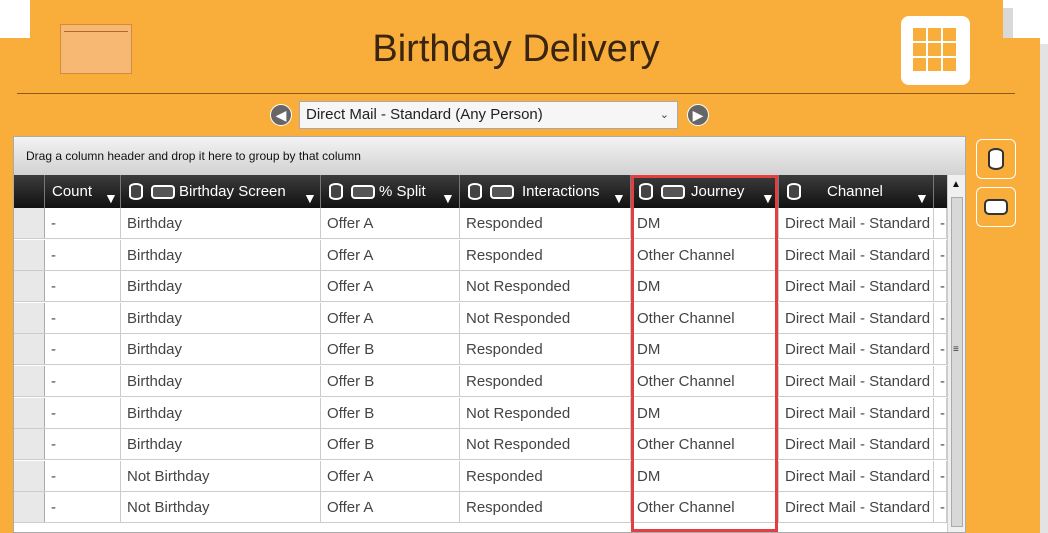  I want to click on arrow-left-icon: ◀, so click(281, 115).